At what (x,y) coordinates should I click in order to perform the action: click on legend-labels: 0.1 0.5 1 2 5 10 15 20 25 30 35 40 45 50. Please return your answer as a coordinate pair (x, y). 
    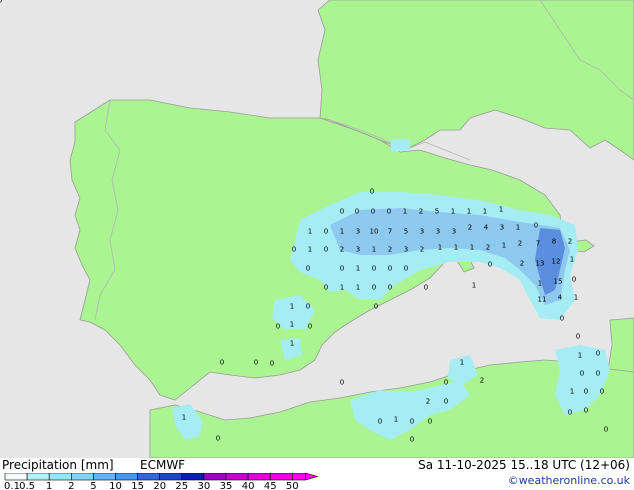
    Looking at the image, I should click on (151, 485).